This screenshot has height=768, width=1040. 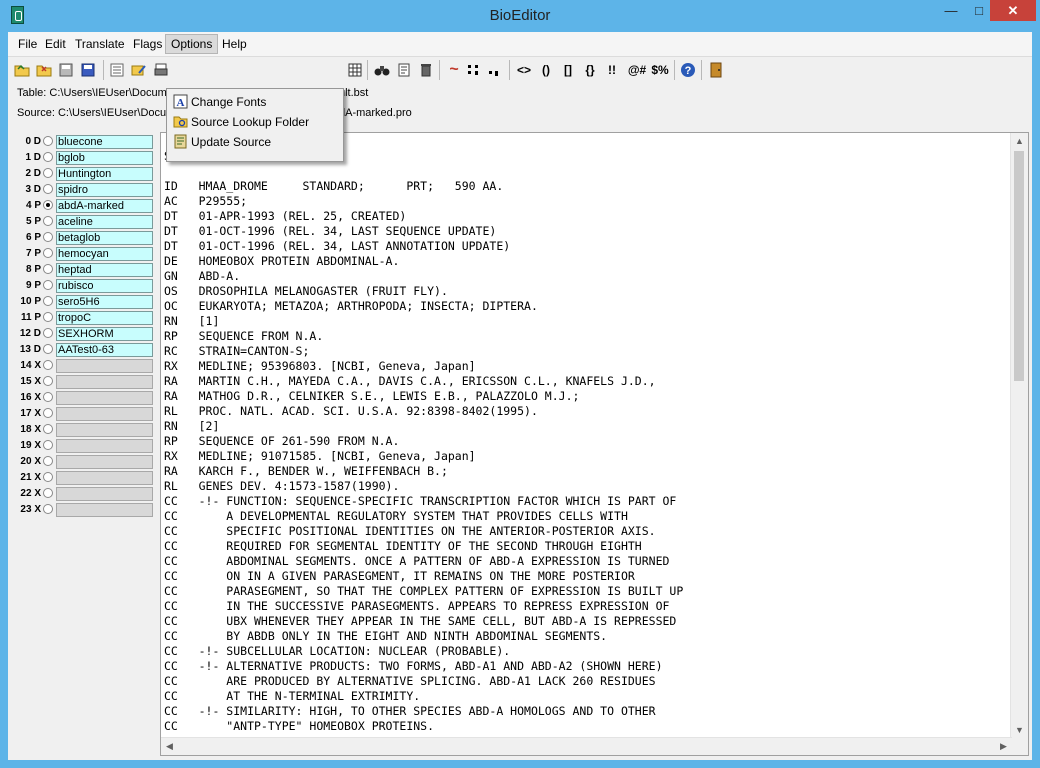 I want to click on sequence-row: 17 X, so click(x=80, y=414).